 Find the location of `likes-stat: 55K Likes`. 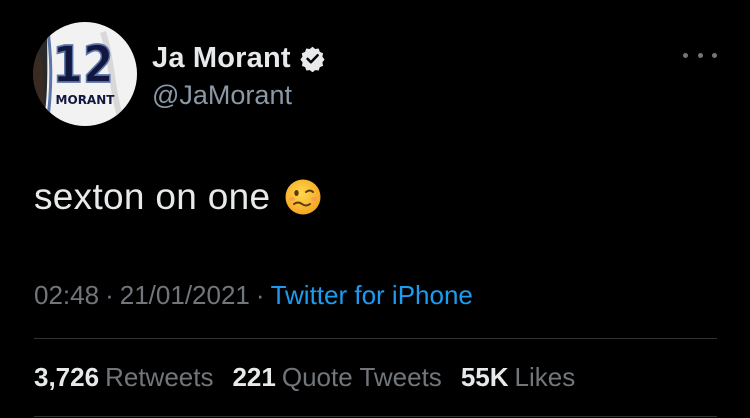

likes-stat: 55K Likes is located at coordinates (518, 377).